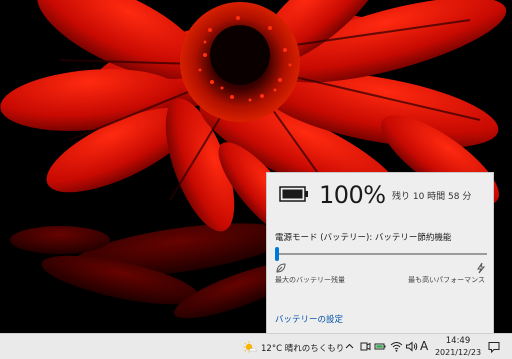 This screenshot has width=512, height=359. Describe the element at coordinates (250, 347) in the screenshot. I see `weather-sun-icon` at that location.